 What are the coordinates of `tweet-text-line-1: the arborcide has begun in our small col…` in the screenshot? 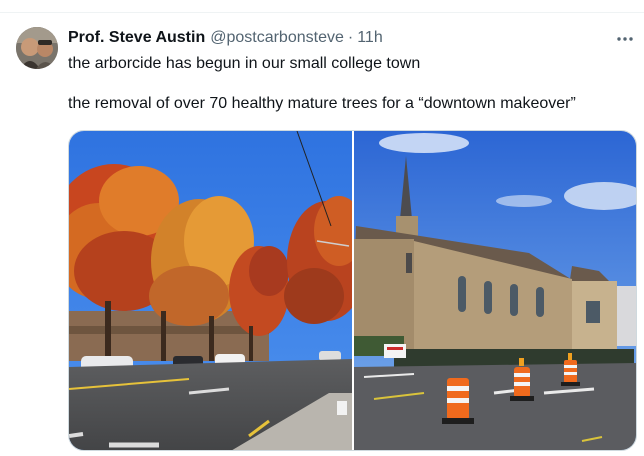 It's located at (244, 63).